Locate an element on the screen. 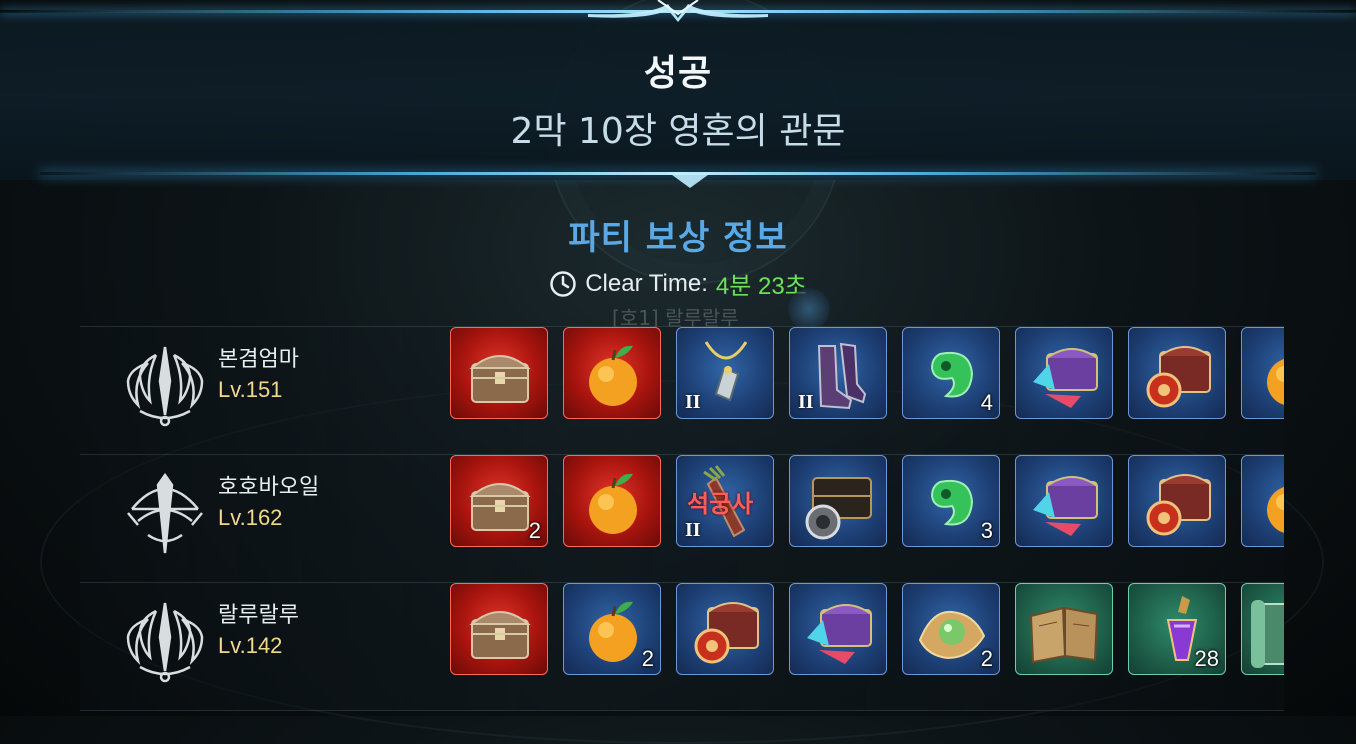  item-class-tag: 석궁사 is located at coordinates (720, 504).